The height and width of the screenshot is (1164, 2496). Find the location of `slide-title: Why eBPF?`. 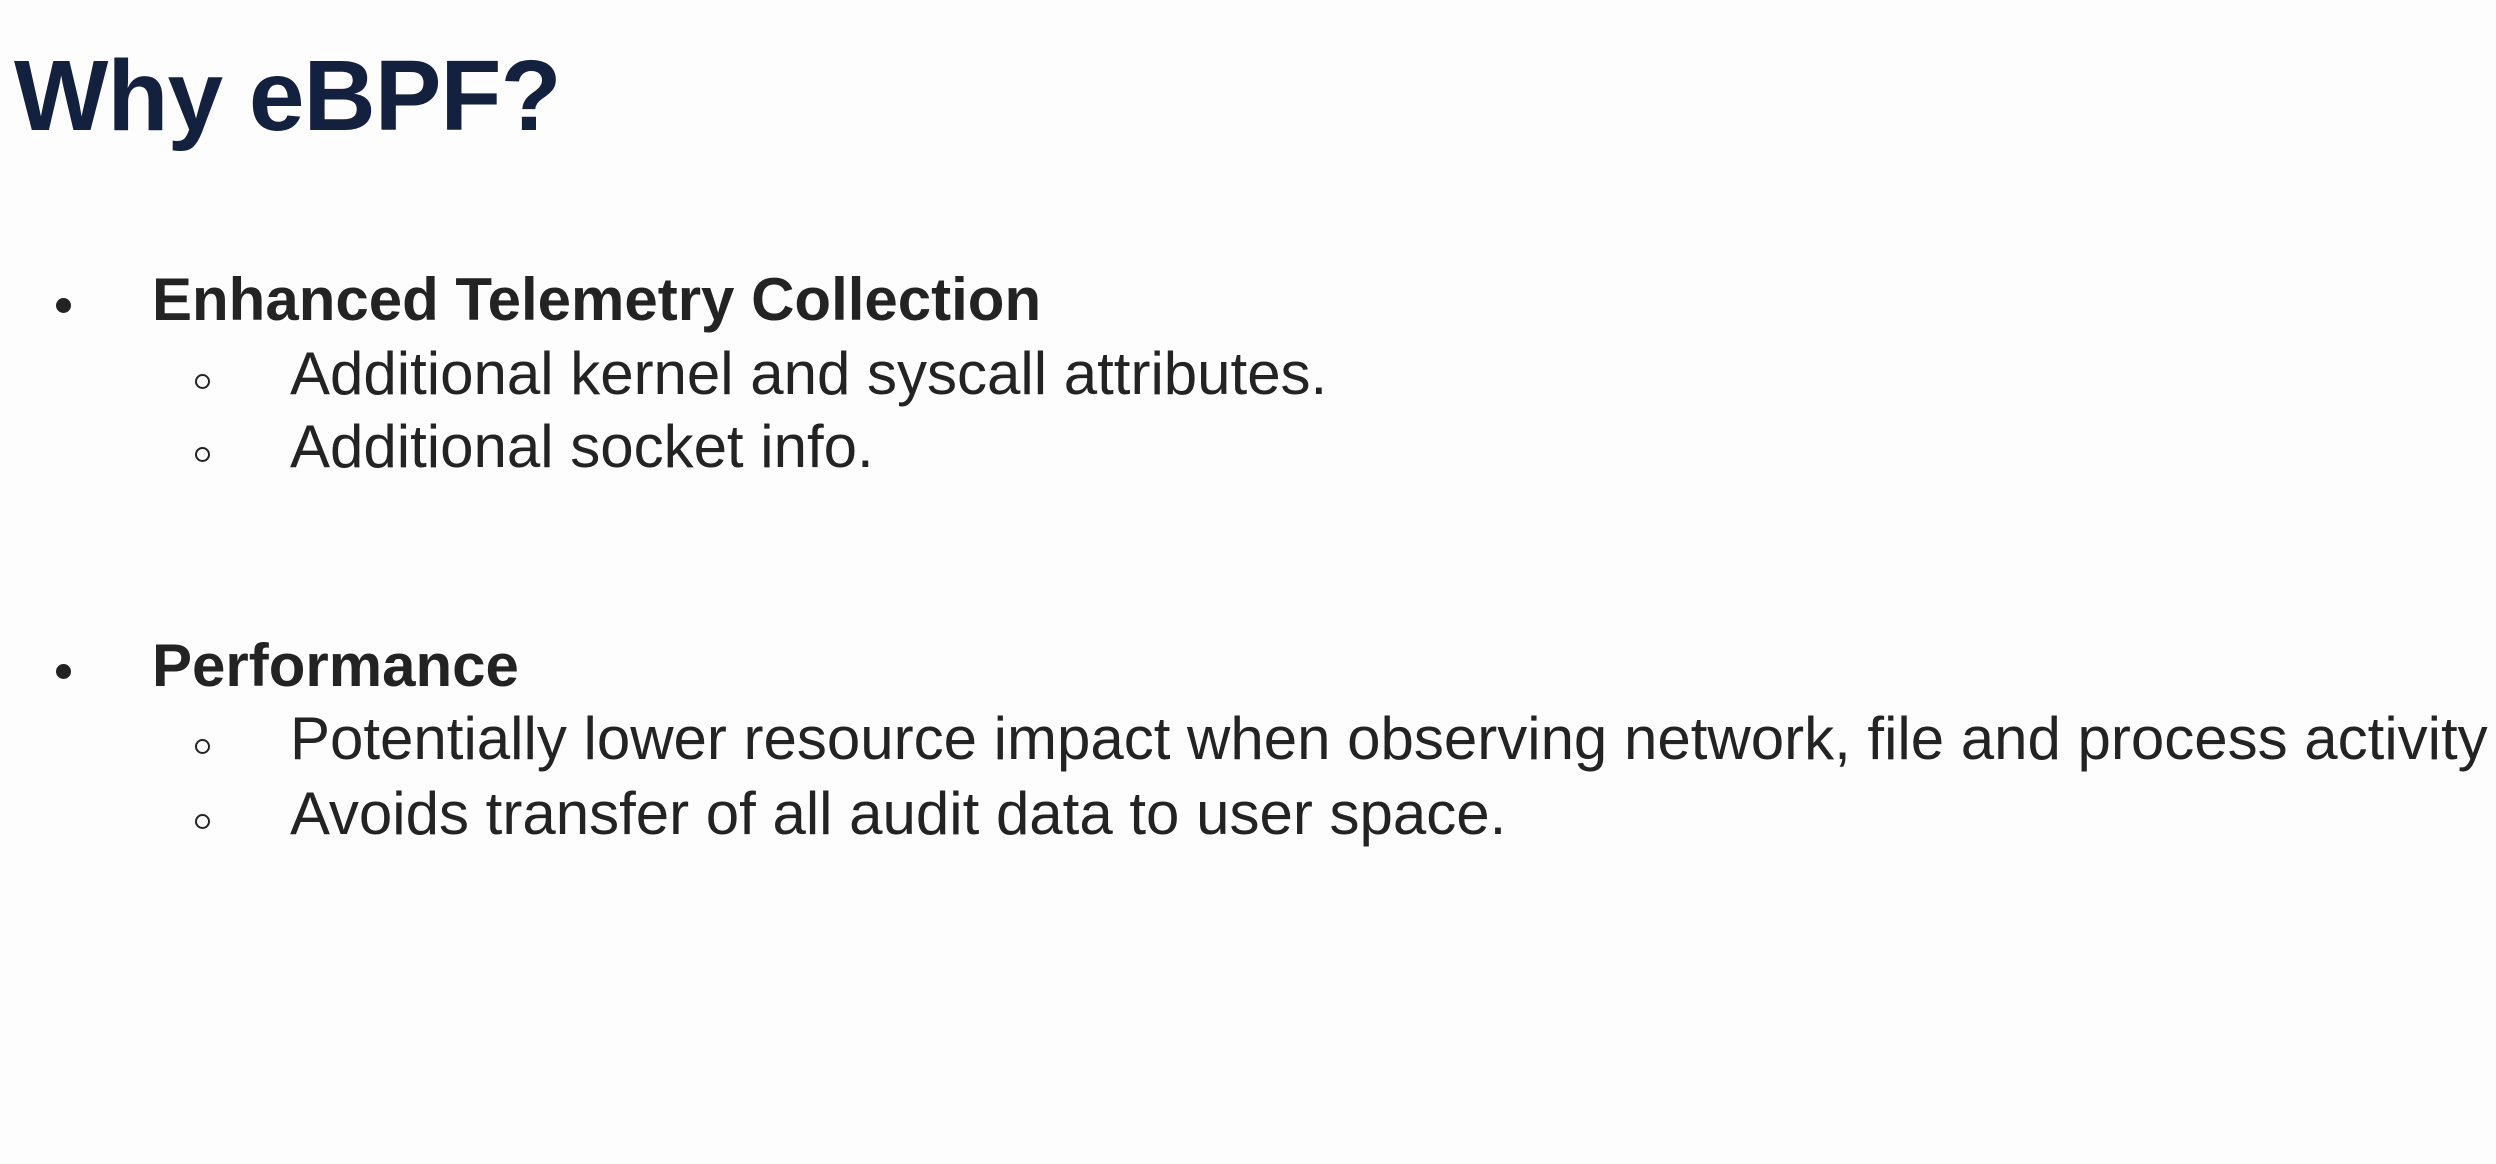

slide-title: Why eBPF? is located at coordinates (288, 96).